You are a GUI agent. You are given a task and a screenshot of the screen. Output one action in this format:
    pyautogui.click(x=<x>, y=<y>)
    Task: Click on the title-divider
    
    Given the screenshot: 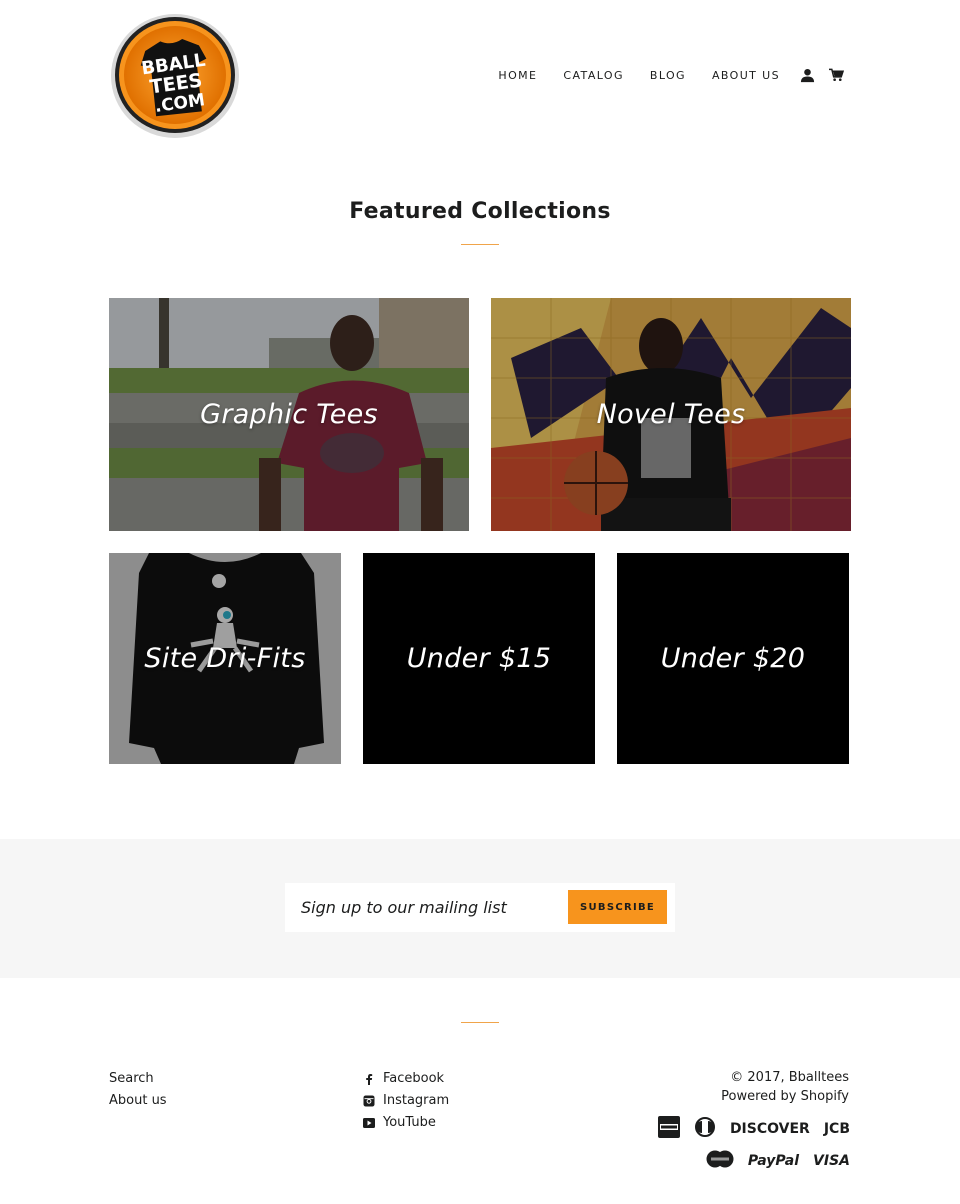 What is the action you would take?
    pyautogui.click(x=480, y=244)
    